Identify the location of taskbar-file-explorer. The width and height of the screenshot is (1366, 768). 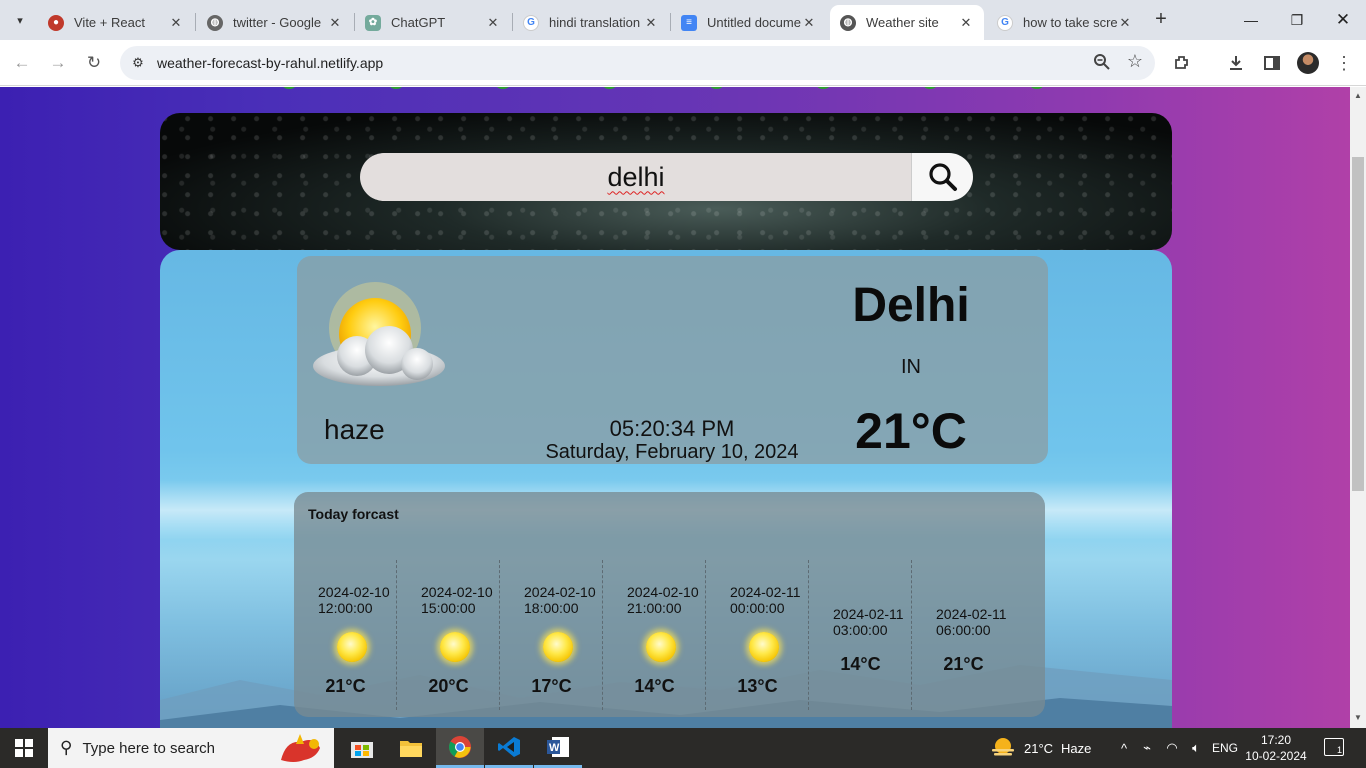
(411, 748).